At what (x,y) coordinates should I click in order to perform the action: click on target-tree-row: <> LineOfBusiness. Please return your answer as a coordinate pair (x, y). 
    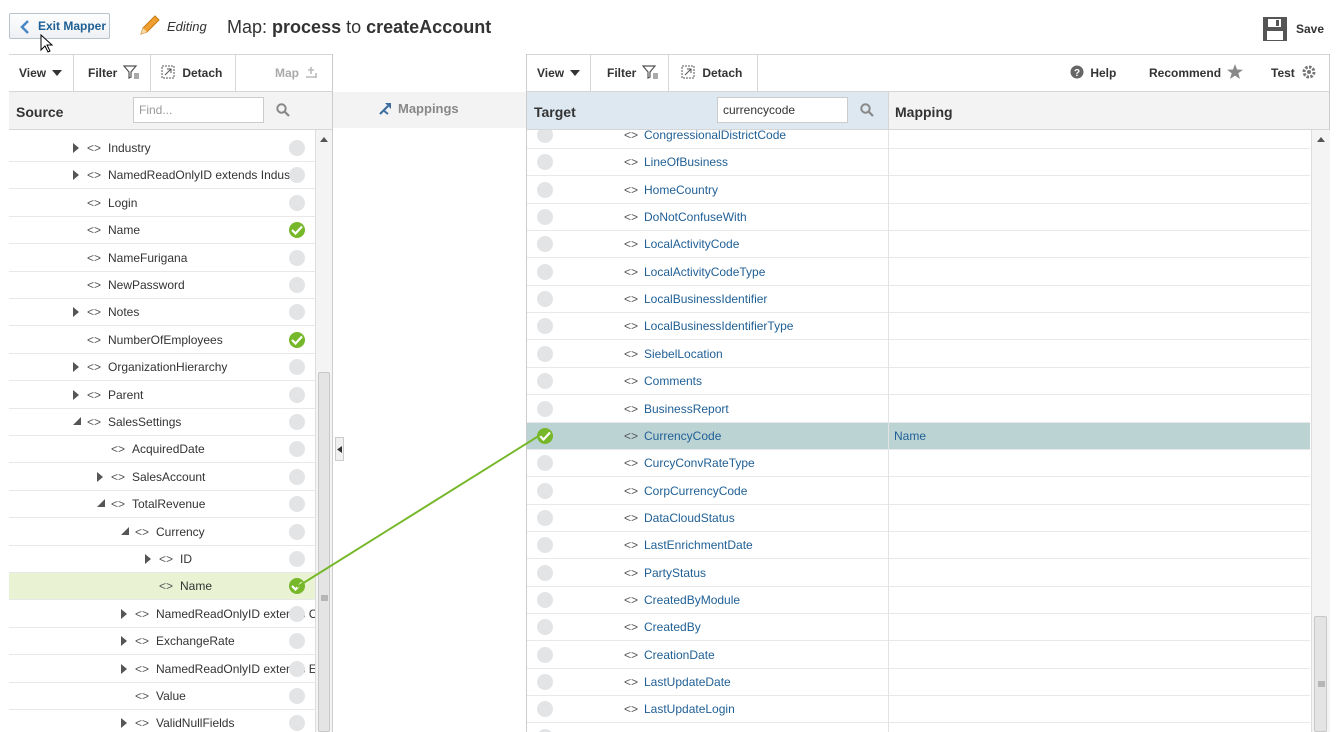
    Looking at the image, I should click on (918, 163).